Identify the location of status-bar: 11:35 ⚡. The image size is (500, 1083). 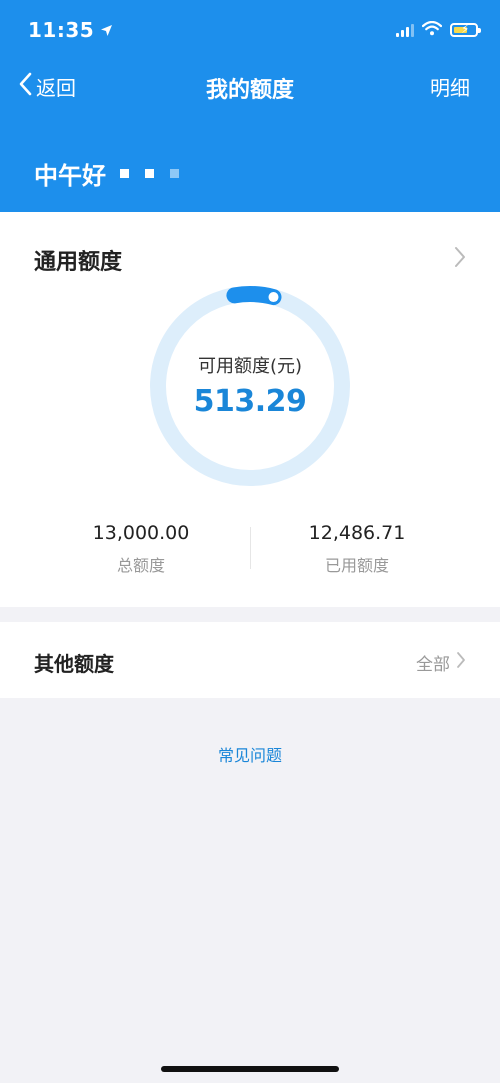
(250, 30).